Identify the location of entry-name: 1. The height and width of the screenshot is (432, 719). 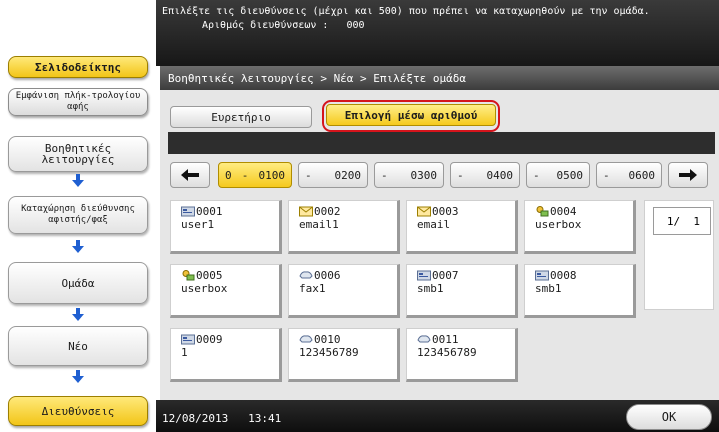
(184, 352).